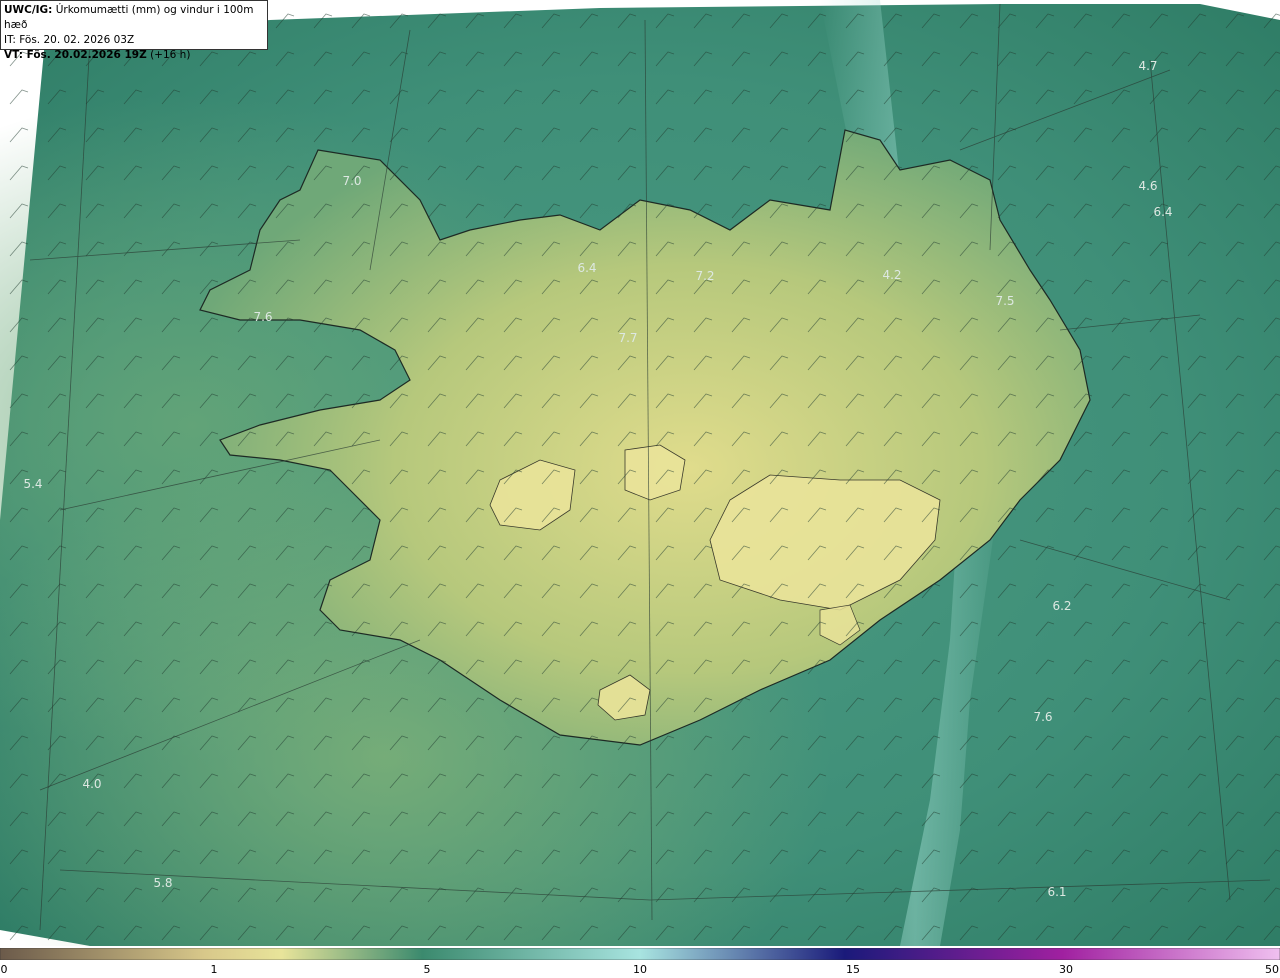 The image size is (1280, 978). Describe the element at coordinates (1272, 969) in the screenshot. I see `colorbar-tick-label: 50` at that location.